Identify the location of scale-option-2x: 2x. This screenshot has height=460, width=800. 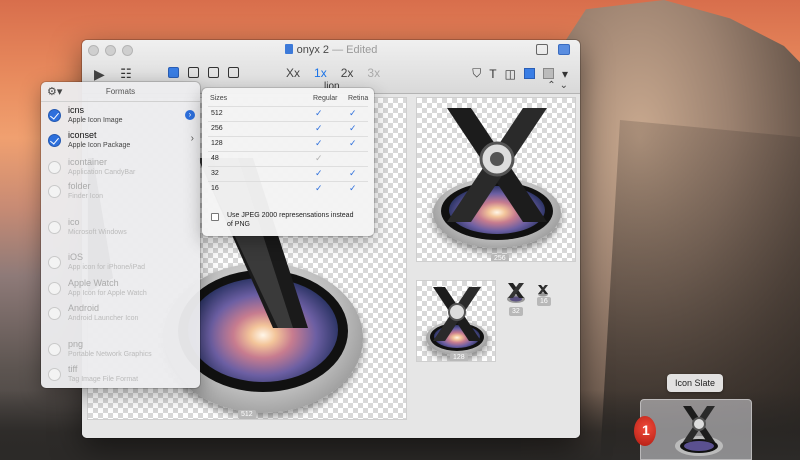
(347, 73).